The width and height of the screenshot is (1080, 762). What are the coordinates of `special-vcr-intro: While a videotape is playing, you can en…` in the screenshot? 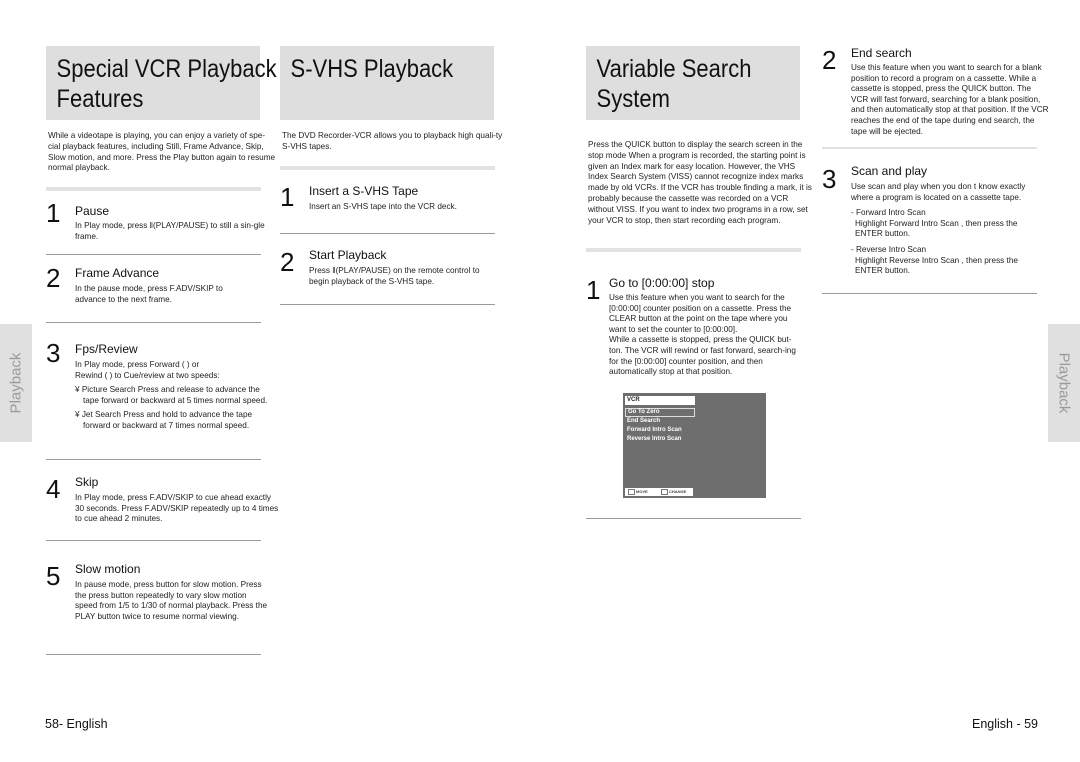 It's located at (162, 152).